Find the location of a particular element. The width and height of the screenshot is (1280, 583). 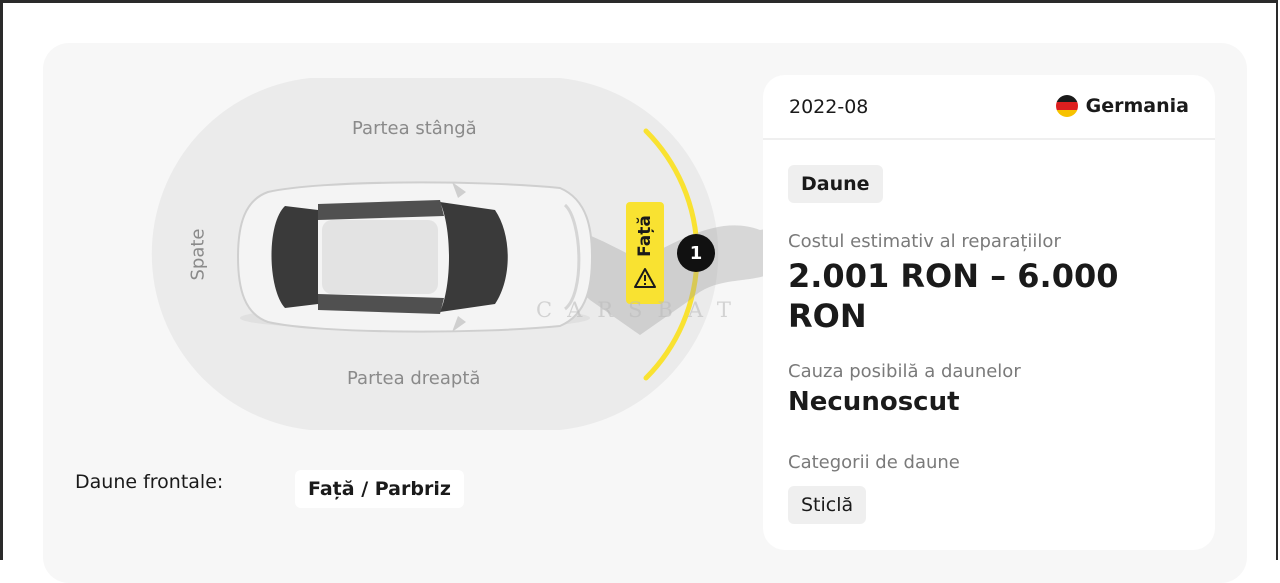

zone-left-label: Partea stângă is located at coordinates (414, 128).